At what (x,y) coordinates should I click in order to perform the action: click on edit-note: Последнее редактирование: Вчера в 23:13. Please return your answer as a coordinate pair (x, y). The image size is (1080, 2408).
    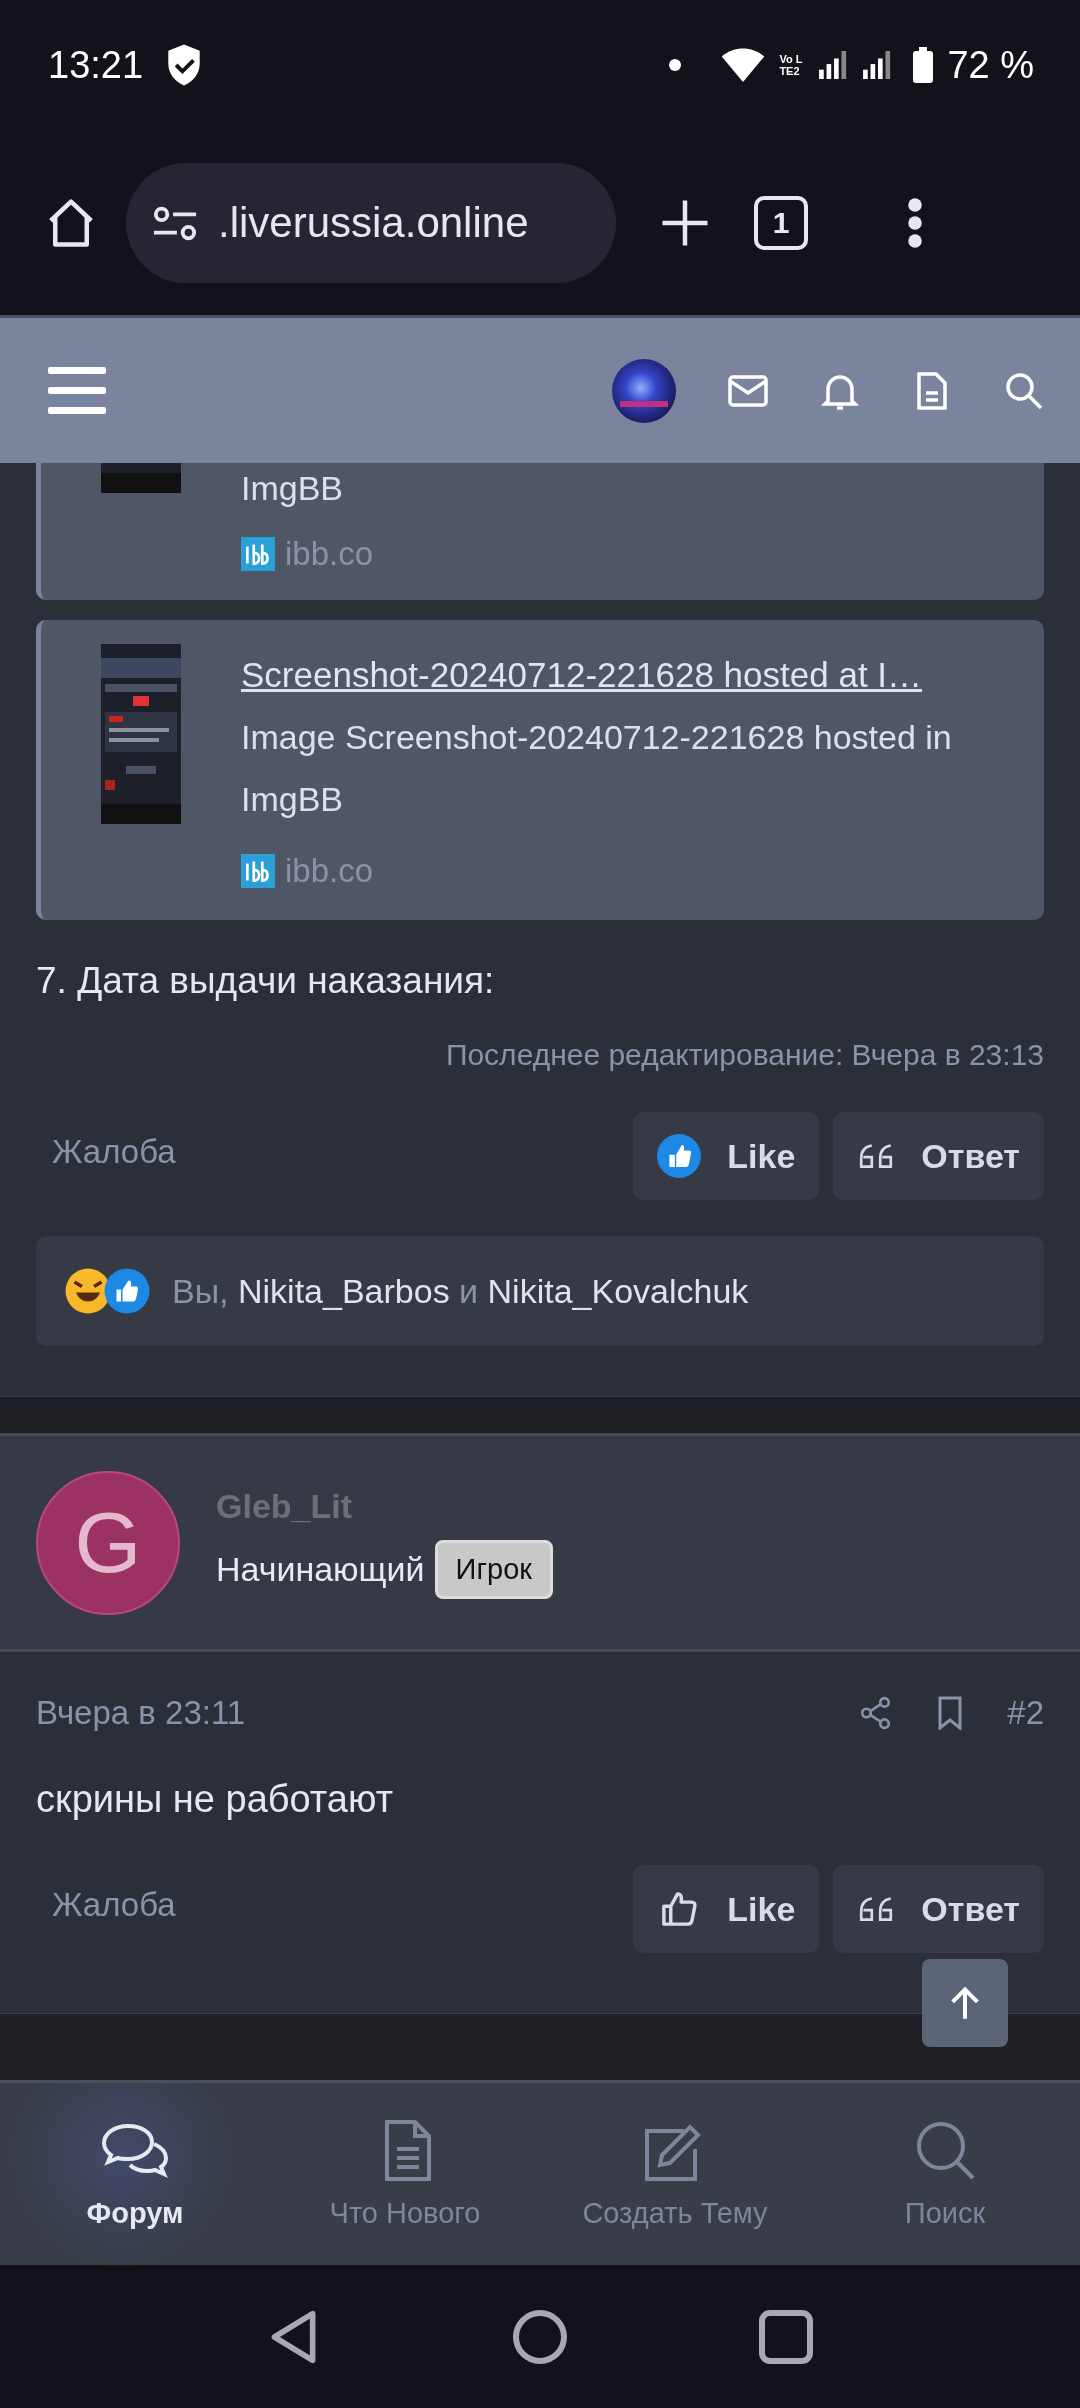
    Looking at the image, I should click on (744, 1055).